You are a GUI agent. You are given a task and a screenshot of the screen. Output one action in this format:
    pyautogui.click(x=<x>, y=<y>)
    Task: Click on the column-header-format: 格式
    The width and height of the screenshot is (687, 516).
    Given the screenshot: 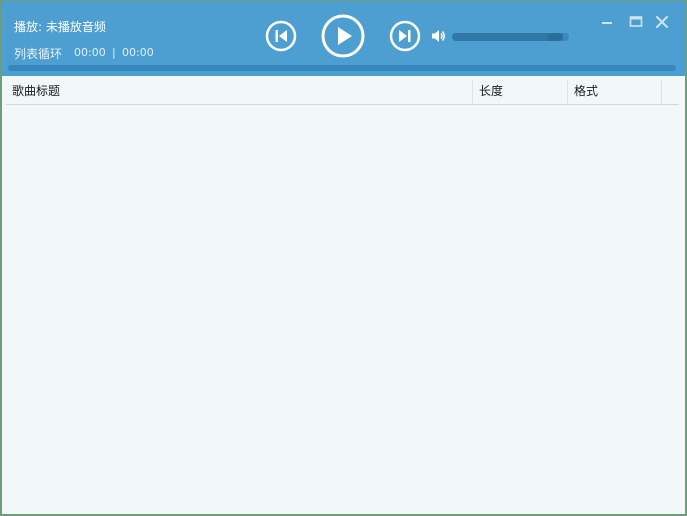 What is the action you would take?
    pyautogui.click(x=614, y=92)
    